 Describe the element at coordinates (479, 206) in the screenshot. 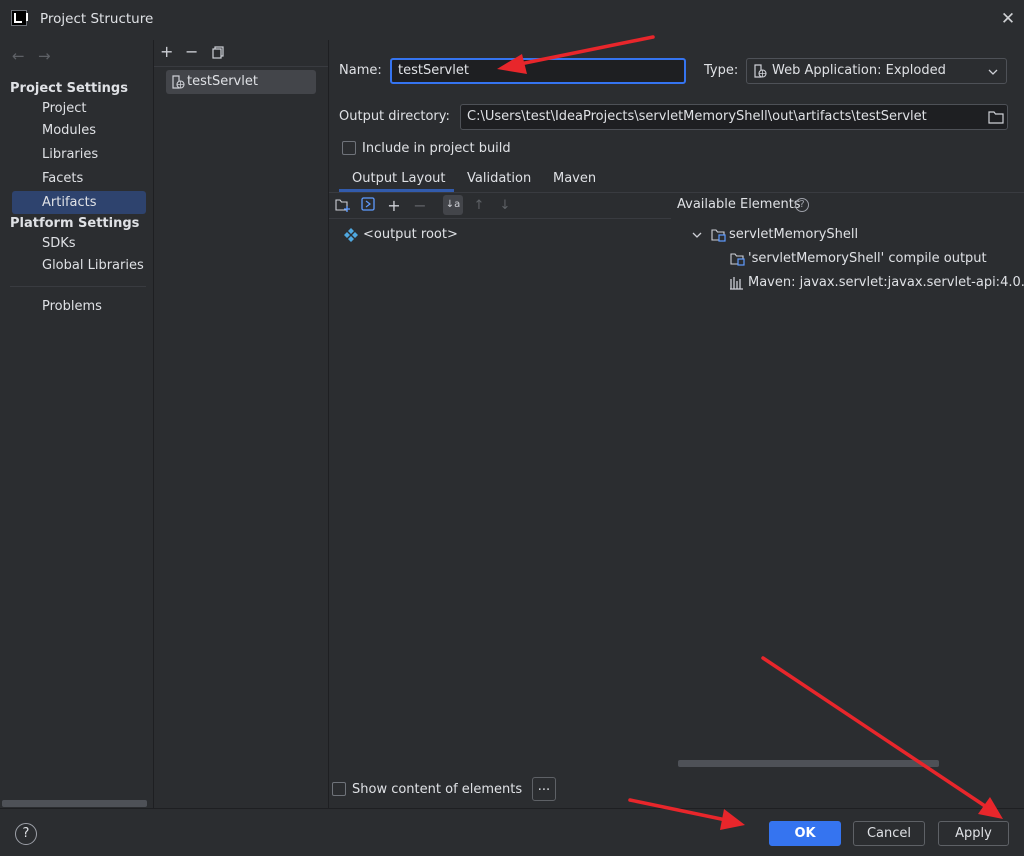

I see `move-up-icon: ↑` at that location.